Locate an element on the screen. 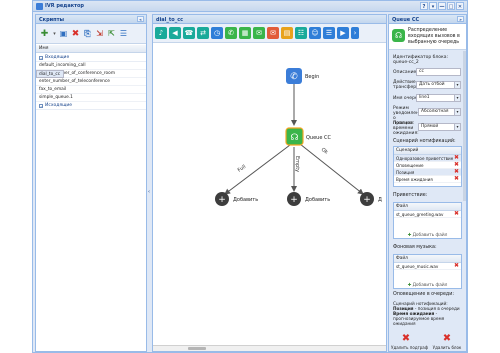 Image resolution: width=500 pixels, height=353 pixels. headset-icon: ☊ is located at coordinates (295, 138).